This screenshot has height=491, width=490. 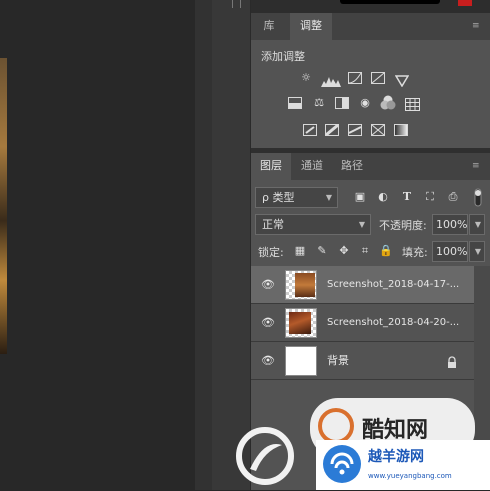 I want to click on site-watermark-url: www.yueyangbang.com, so click(x=410, y=476).